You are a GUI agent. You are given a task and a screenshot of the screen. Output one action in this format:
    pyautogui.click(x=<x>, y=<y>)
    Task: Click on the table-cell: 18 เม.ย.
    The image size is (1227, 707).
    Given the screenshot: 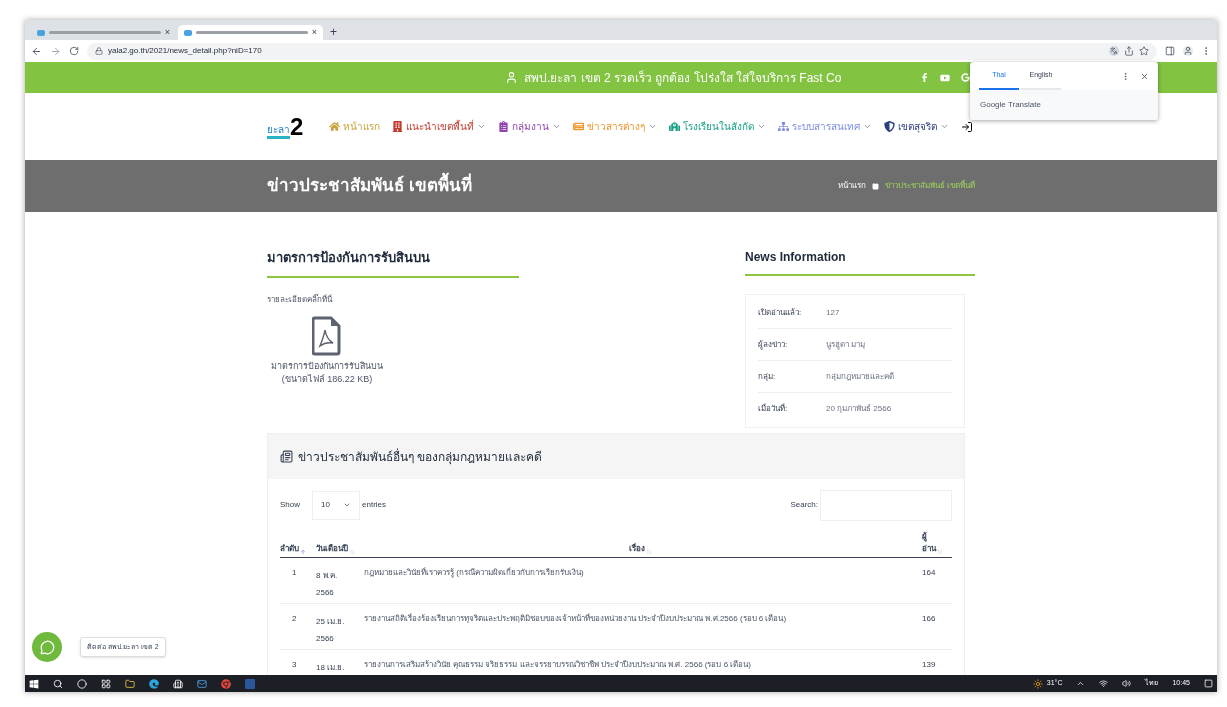 What is the action you would take?
    pyautogui.click(x=337, y=662)
    